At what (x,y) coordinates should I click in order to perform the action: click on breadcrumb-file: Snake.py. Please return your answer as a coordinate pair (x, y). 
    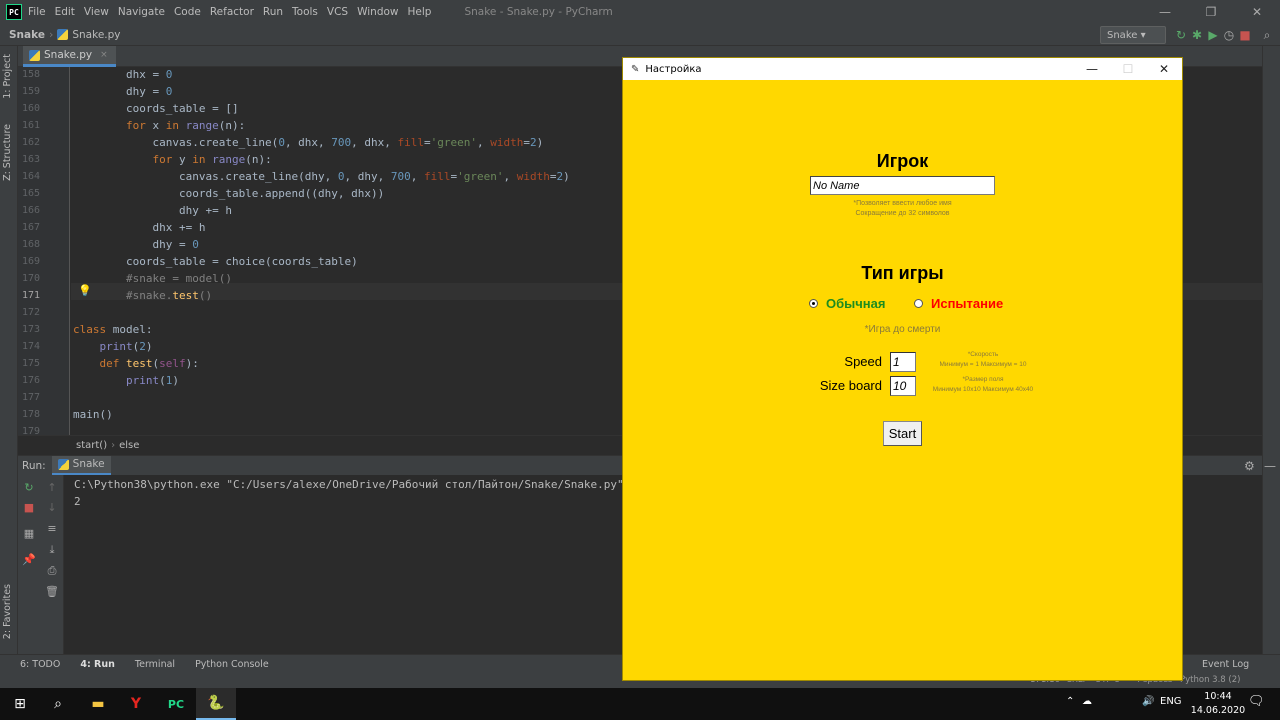
    Looking at the image, I should click on (96, 35).